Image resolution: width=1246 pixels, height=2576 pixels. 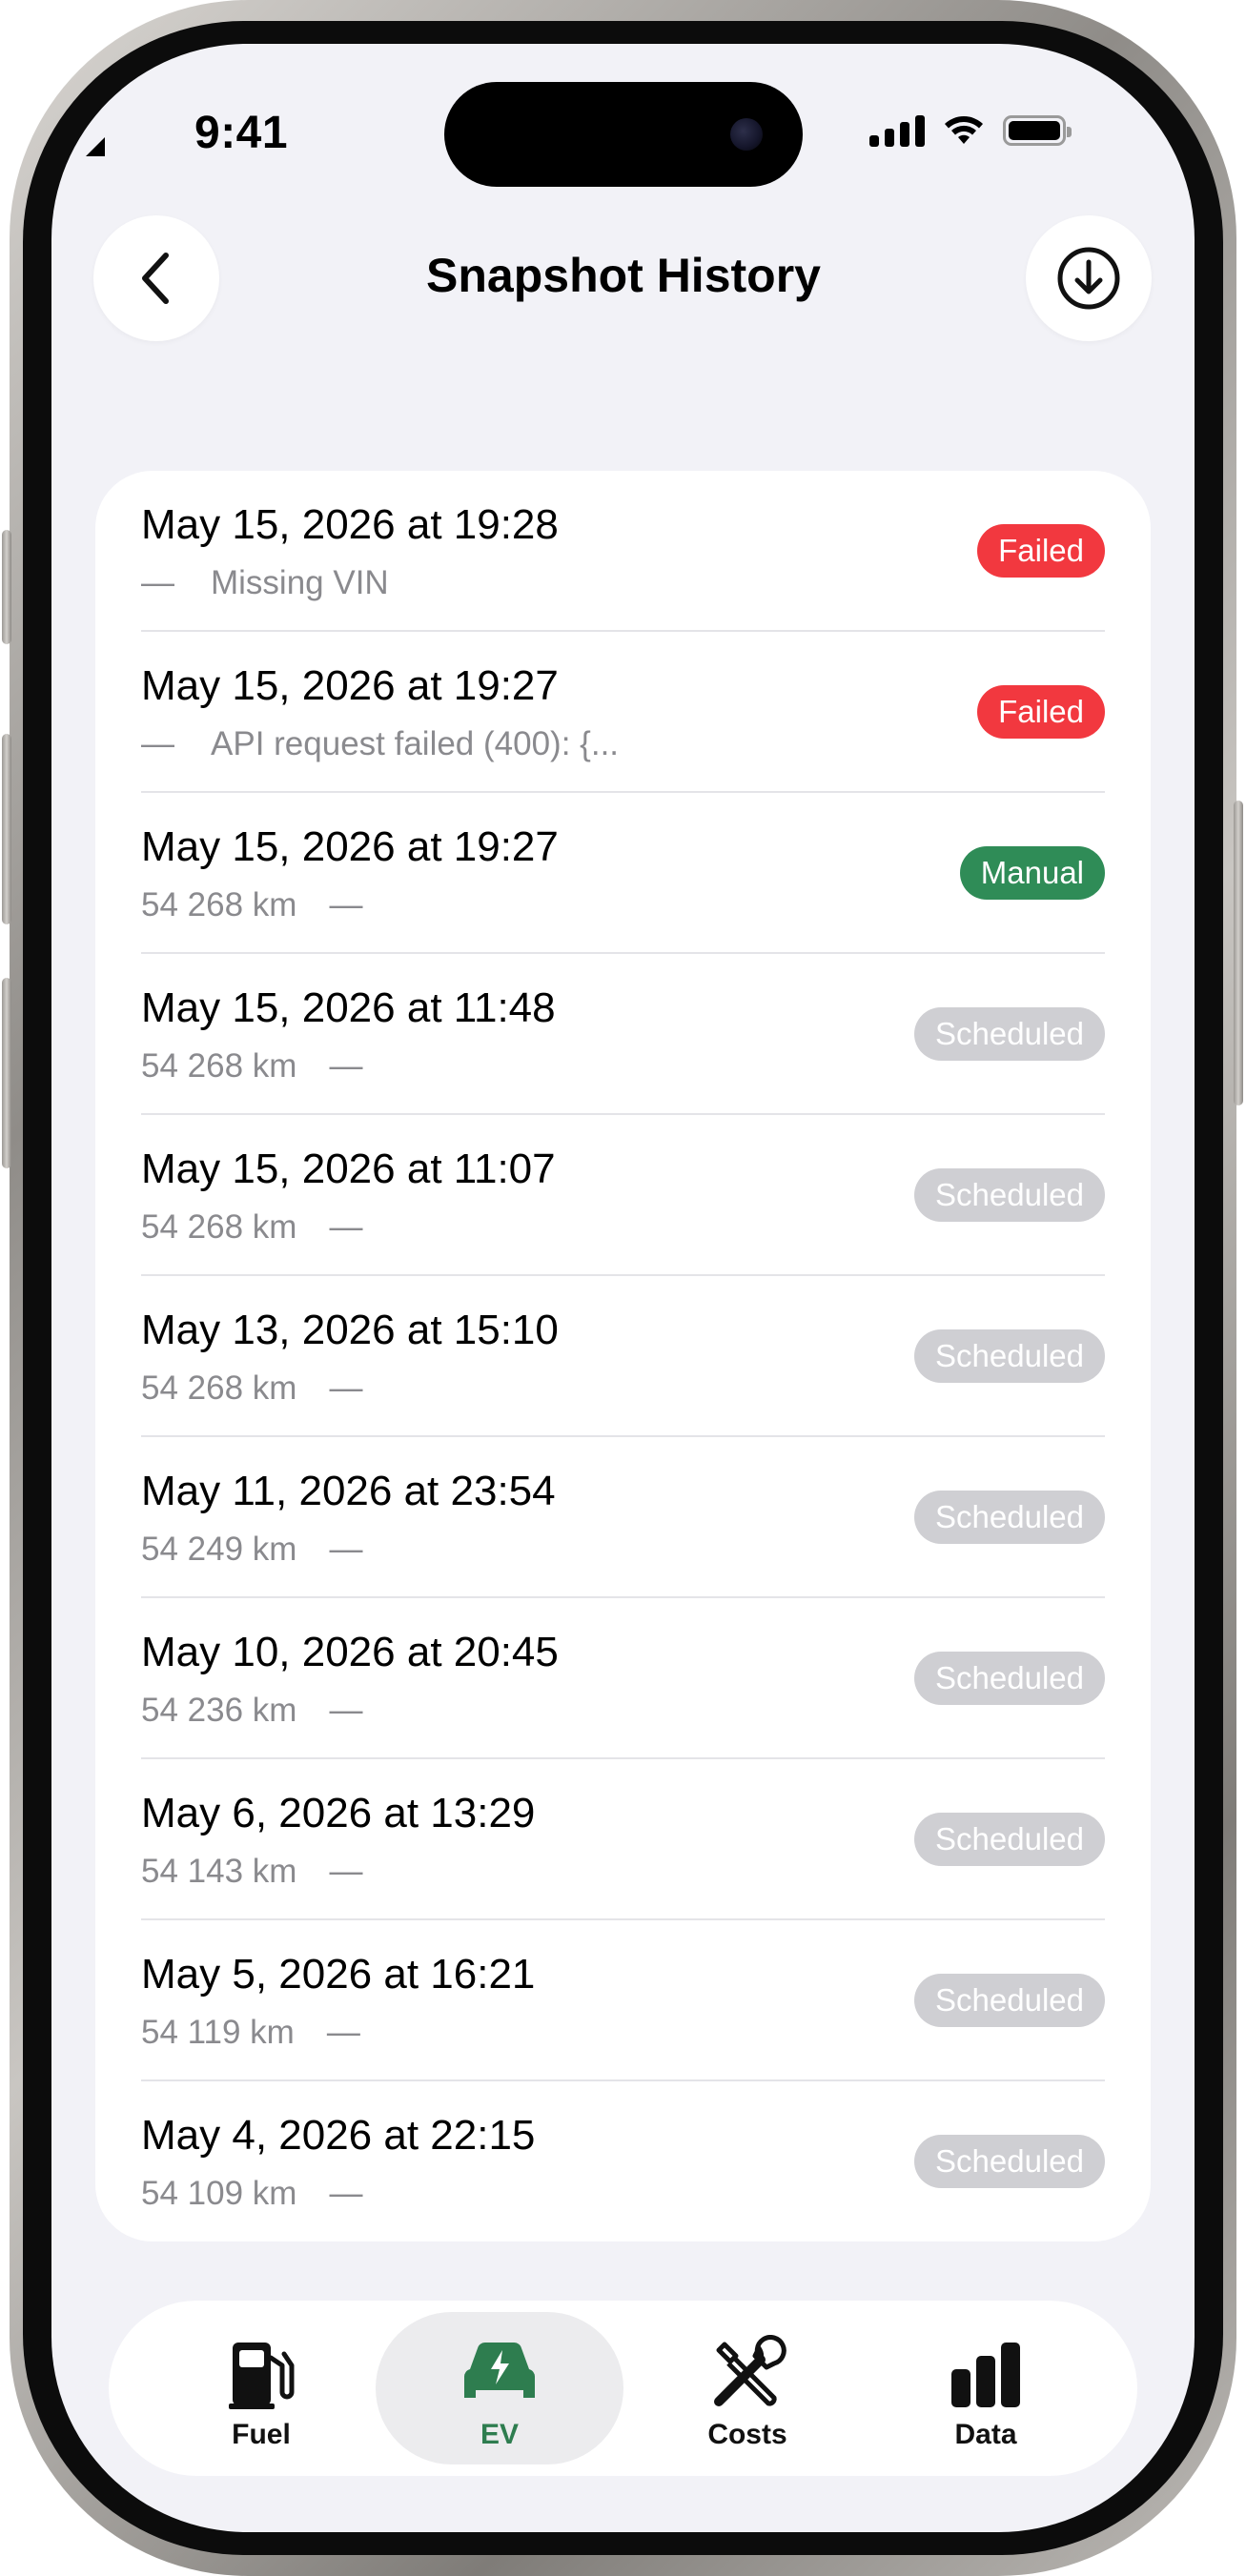 I want to click on ev-car-icon, so click(x=499, y=2375).